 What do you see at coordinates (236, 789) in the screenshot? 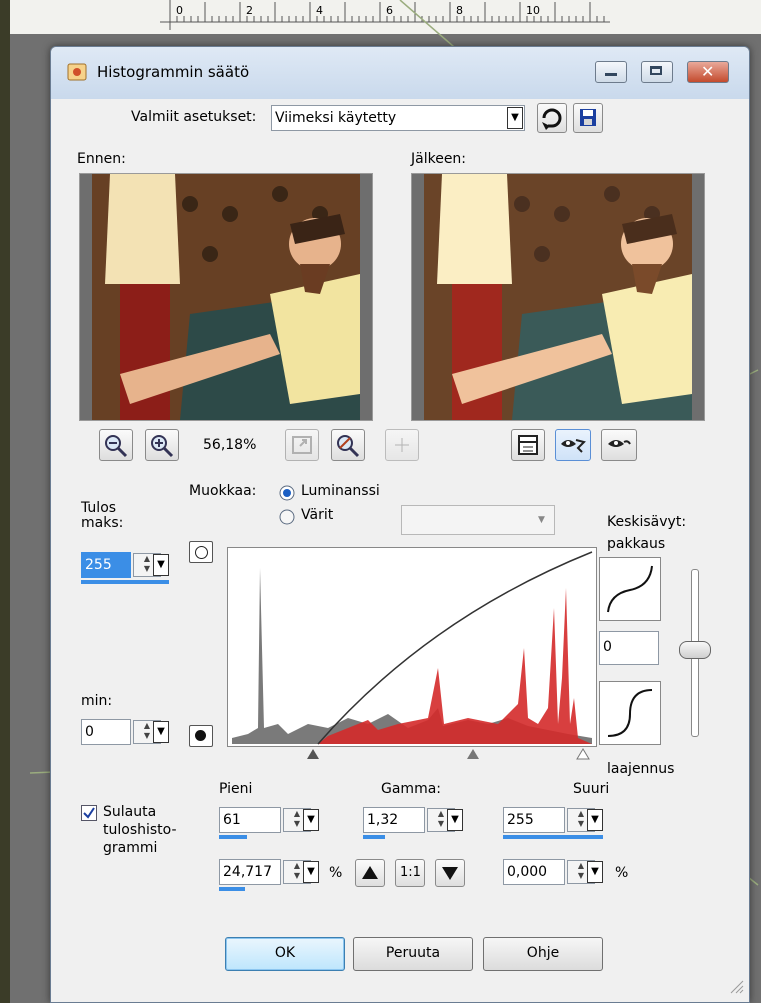
I see `low-label: Pieni` at bounding box center [236, 789].